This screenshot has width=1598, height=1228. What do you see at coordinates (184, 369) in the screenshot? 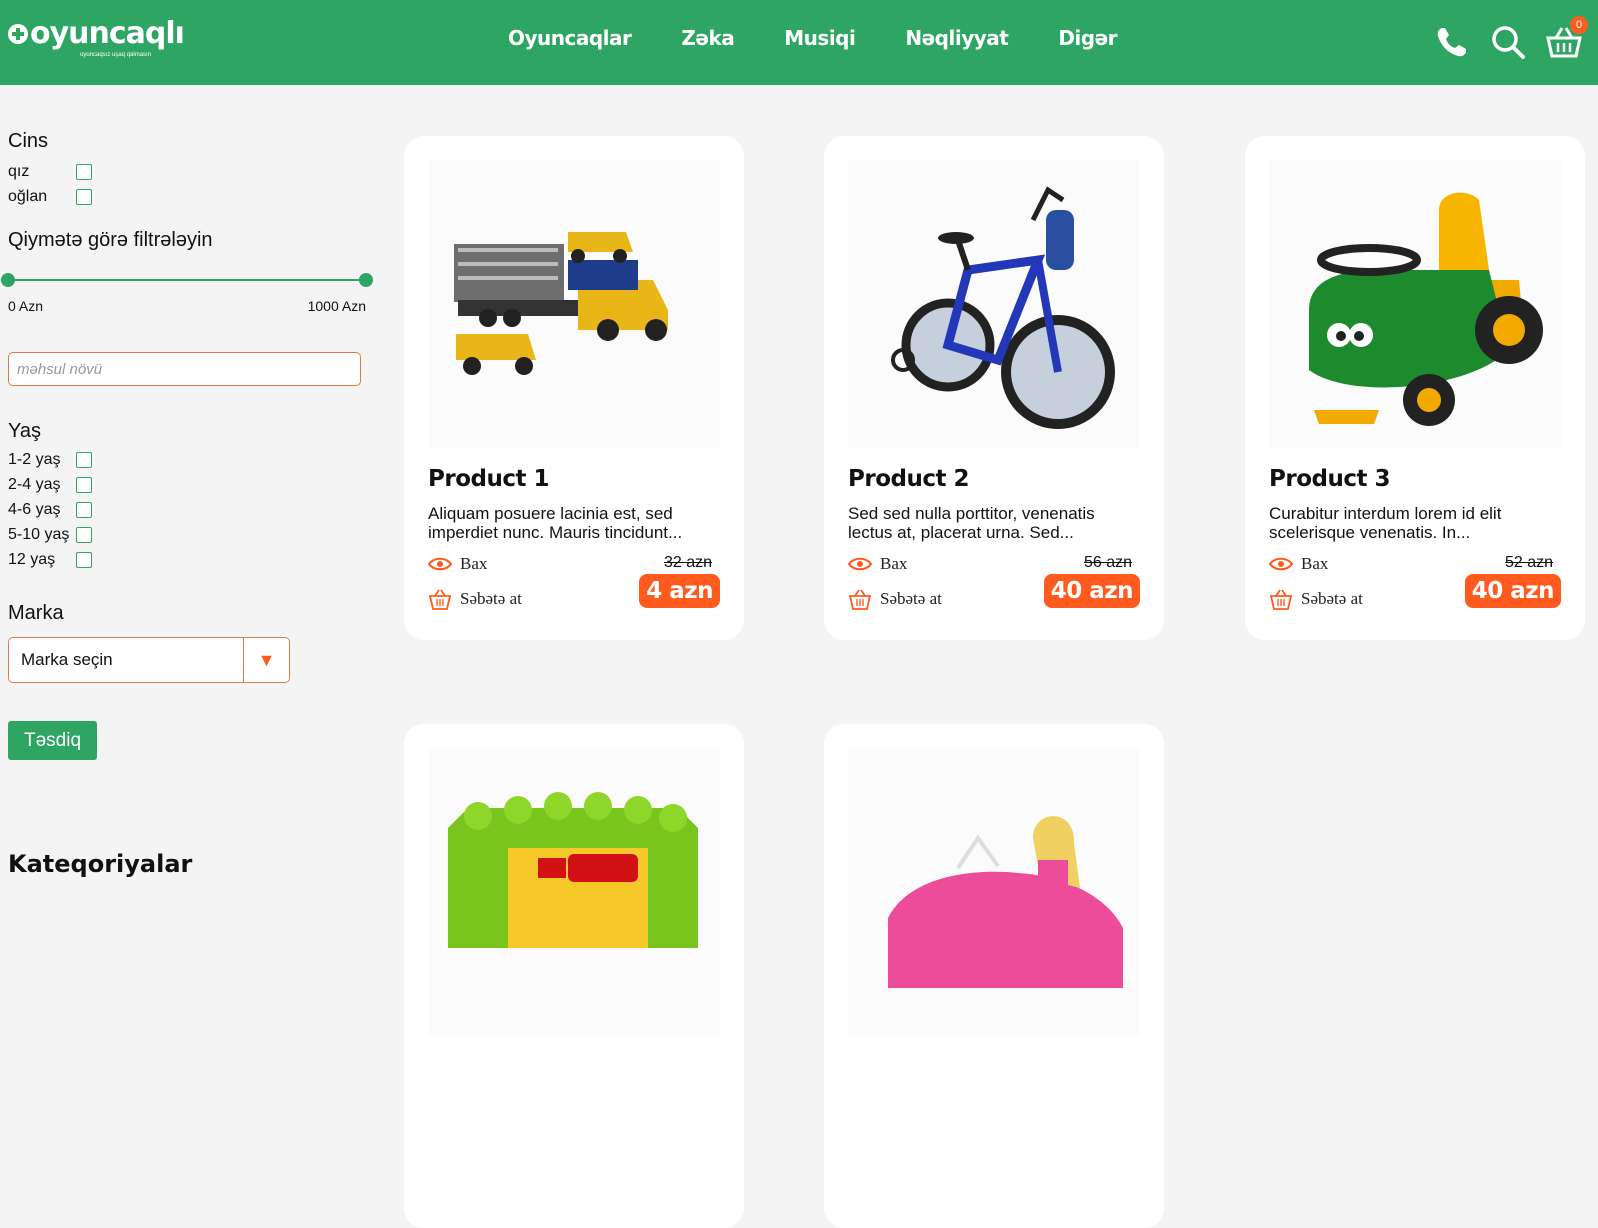
I see `product-type-input` at bounding box center [184, 369].